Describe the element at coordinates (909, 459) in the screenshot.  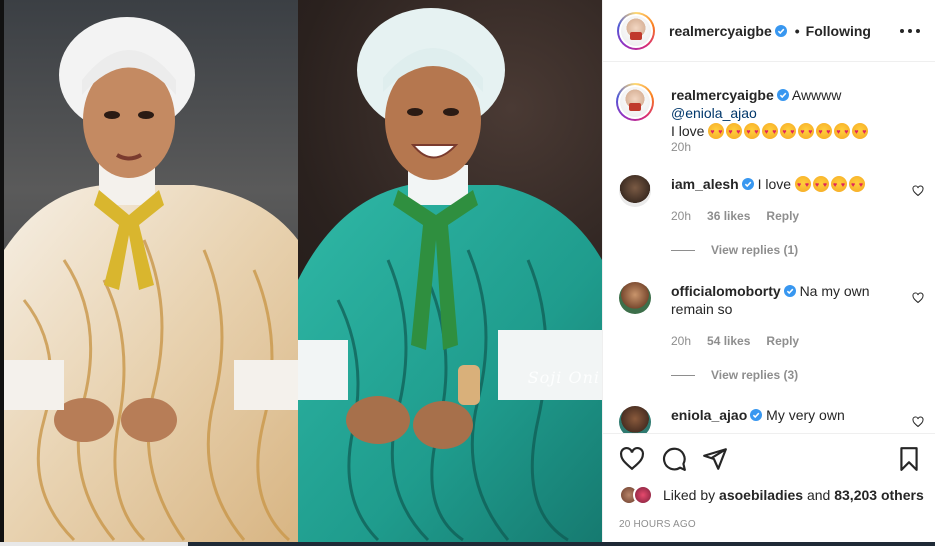
I see `bookmark-icon` at that location.